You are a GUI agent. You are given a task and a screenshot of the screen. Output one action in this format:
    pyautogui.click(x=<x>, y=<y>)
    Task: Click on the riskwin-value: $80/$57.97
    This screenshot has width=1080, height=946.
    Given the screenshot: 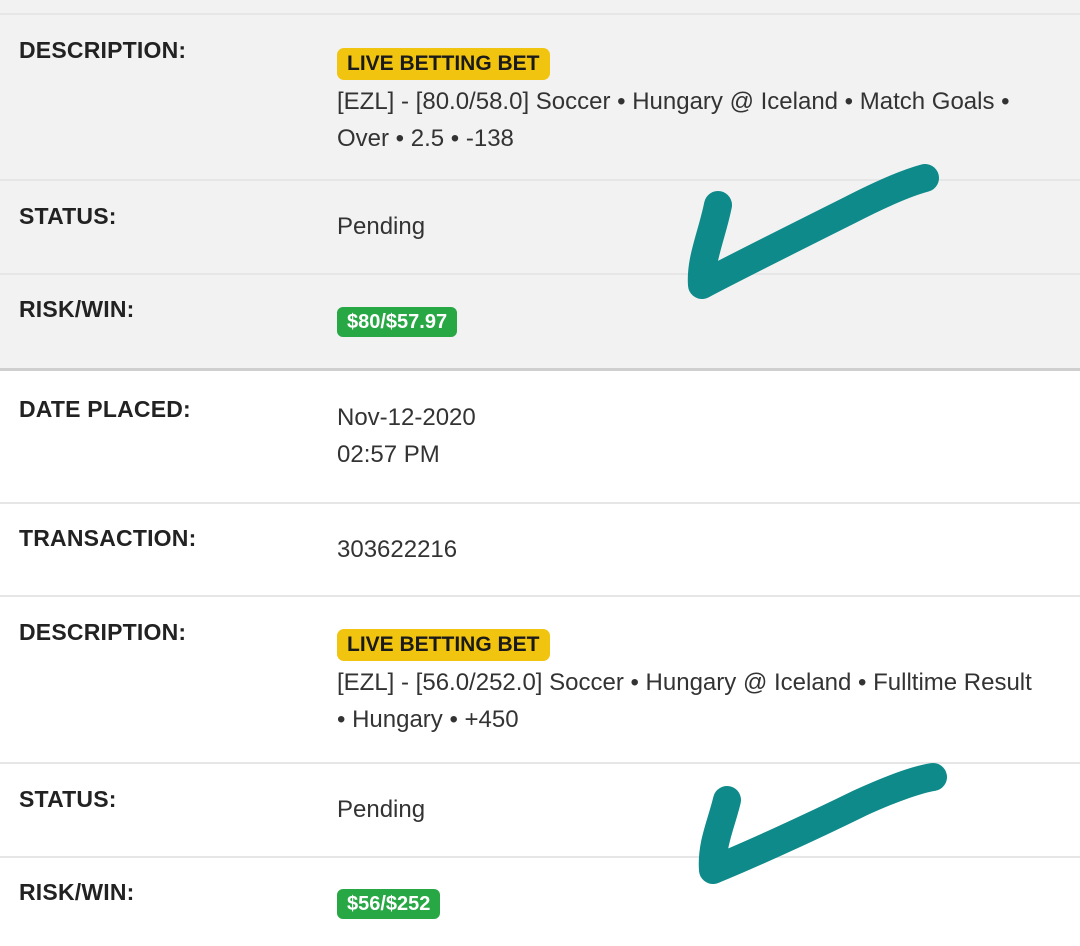 What is the action you would take?
    pyautogui.click(x=397, y=320)
    